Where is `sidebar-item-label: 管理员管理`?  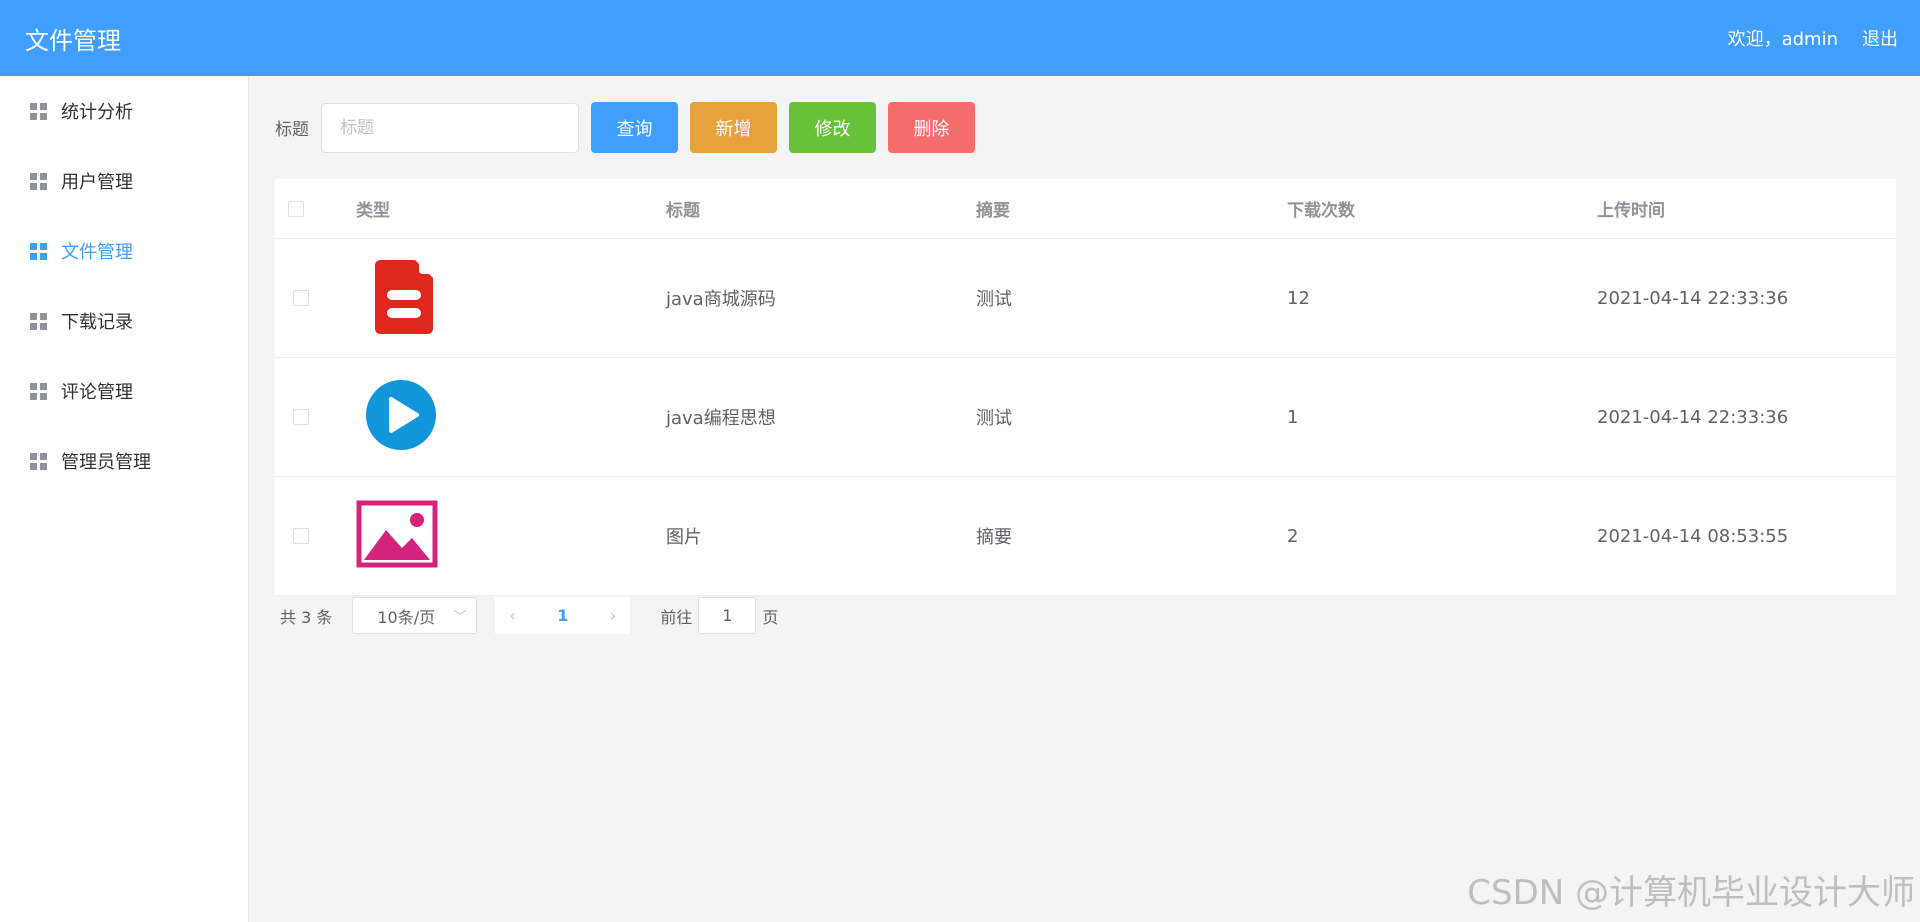 sidebar-item-label: 管理员管理 is located at coordinates (106, 462).